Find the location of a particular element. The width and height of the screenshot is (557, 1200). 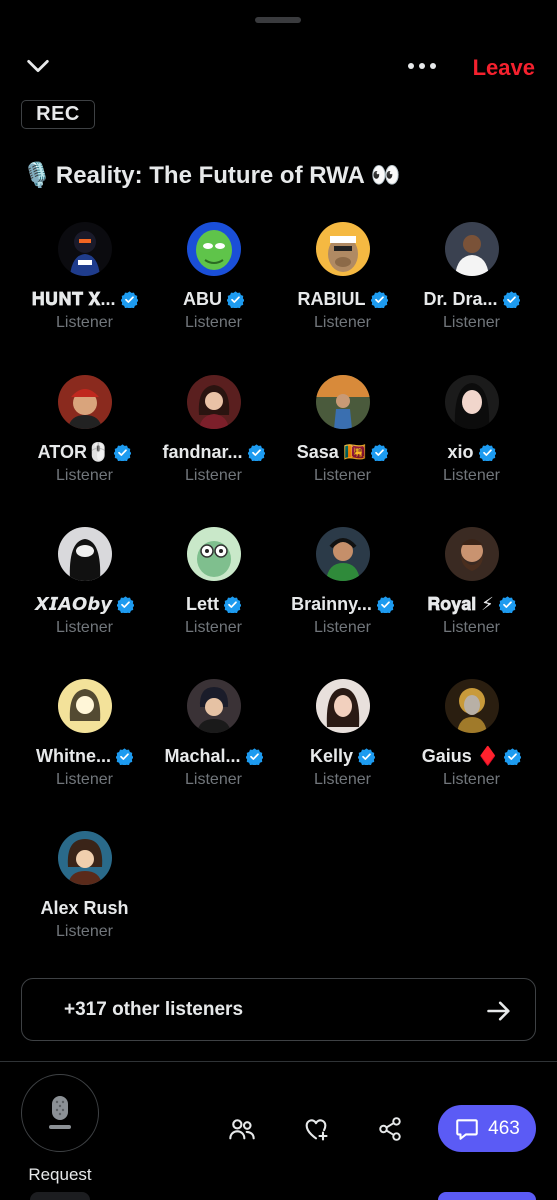

participant: ATOR🖱️ Listener is located at coordinates (84, 440).